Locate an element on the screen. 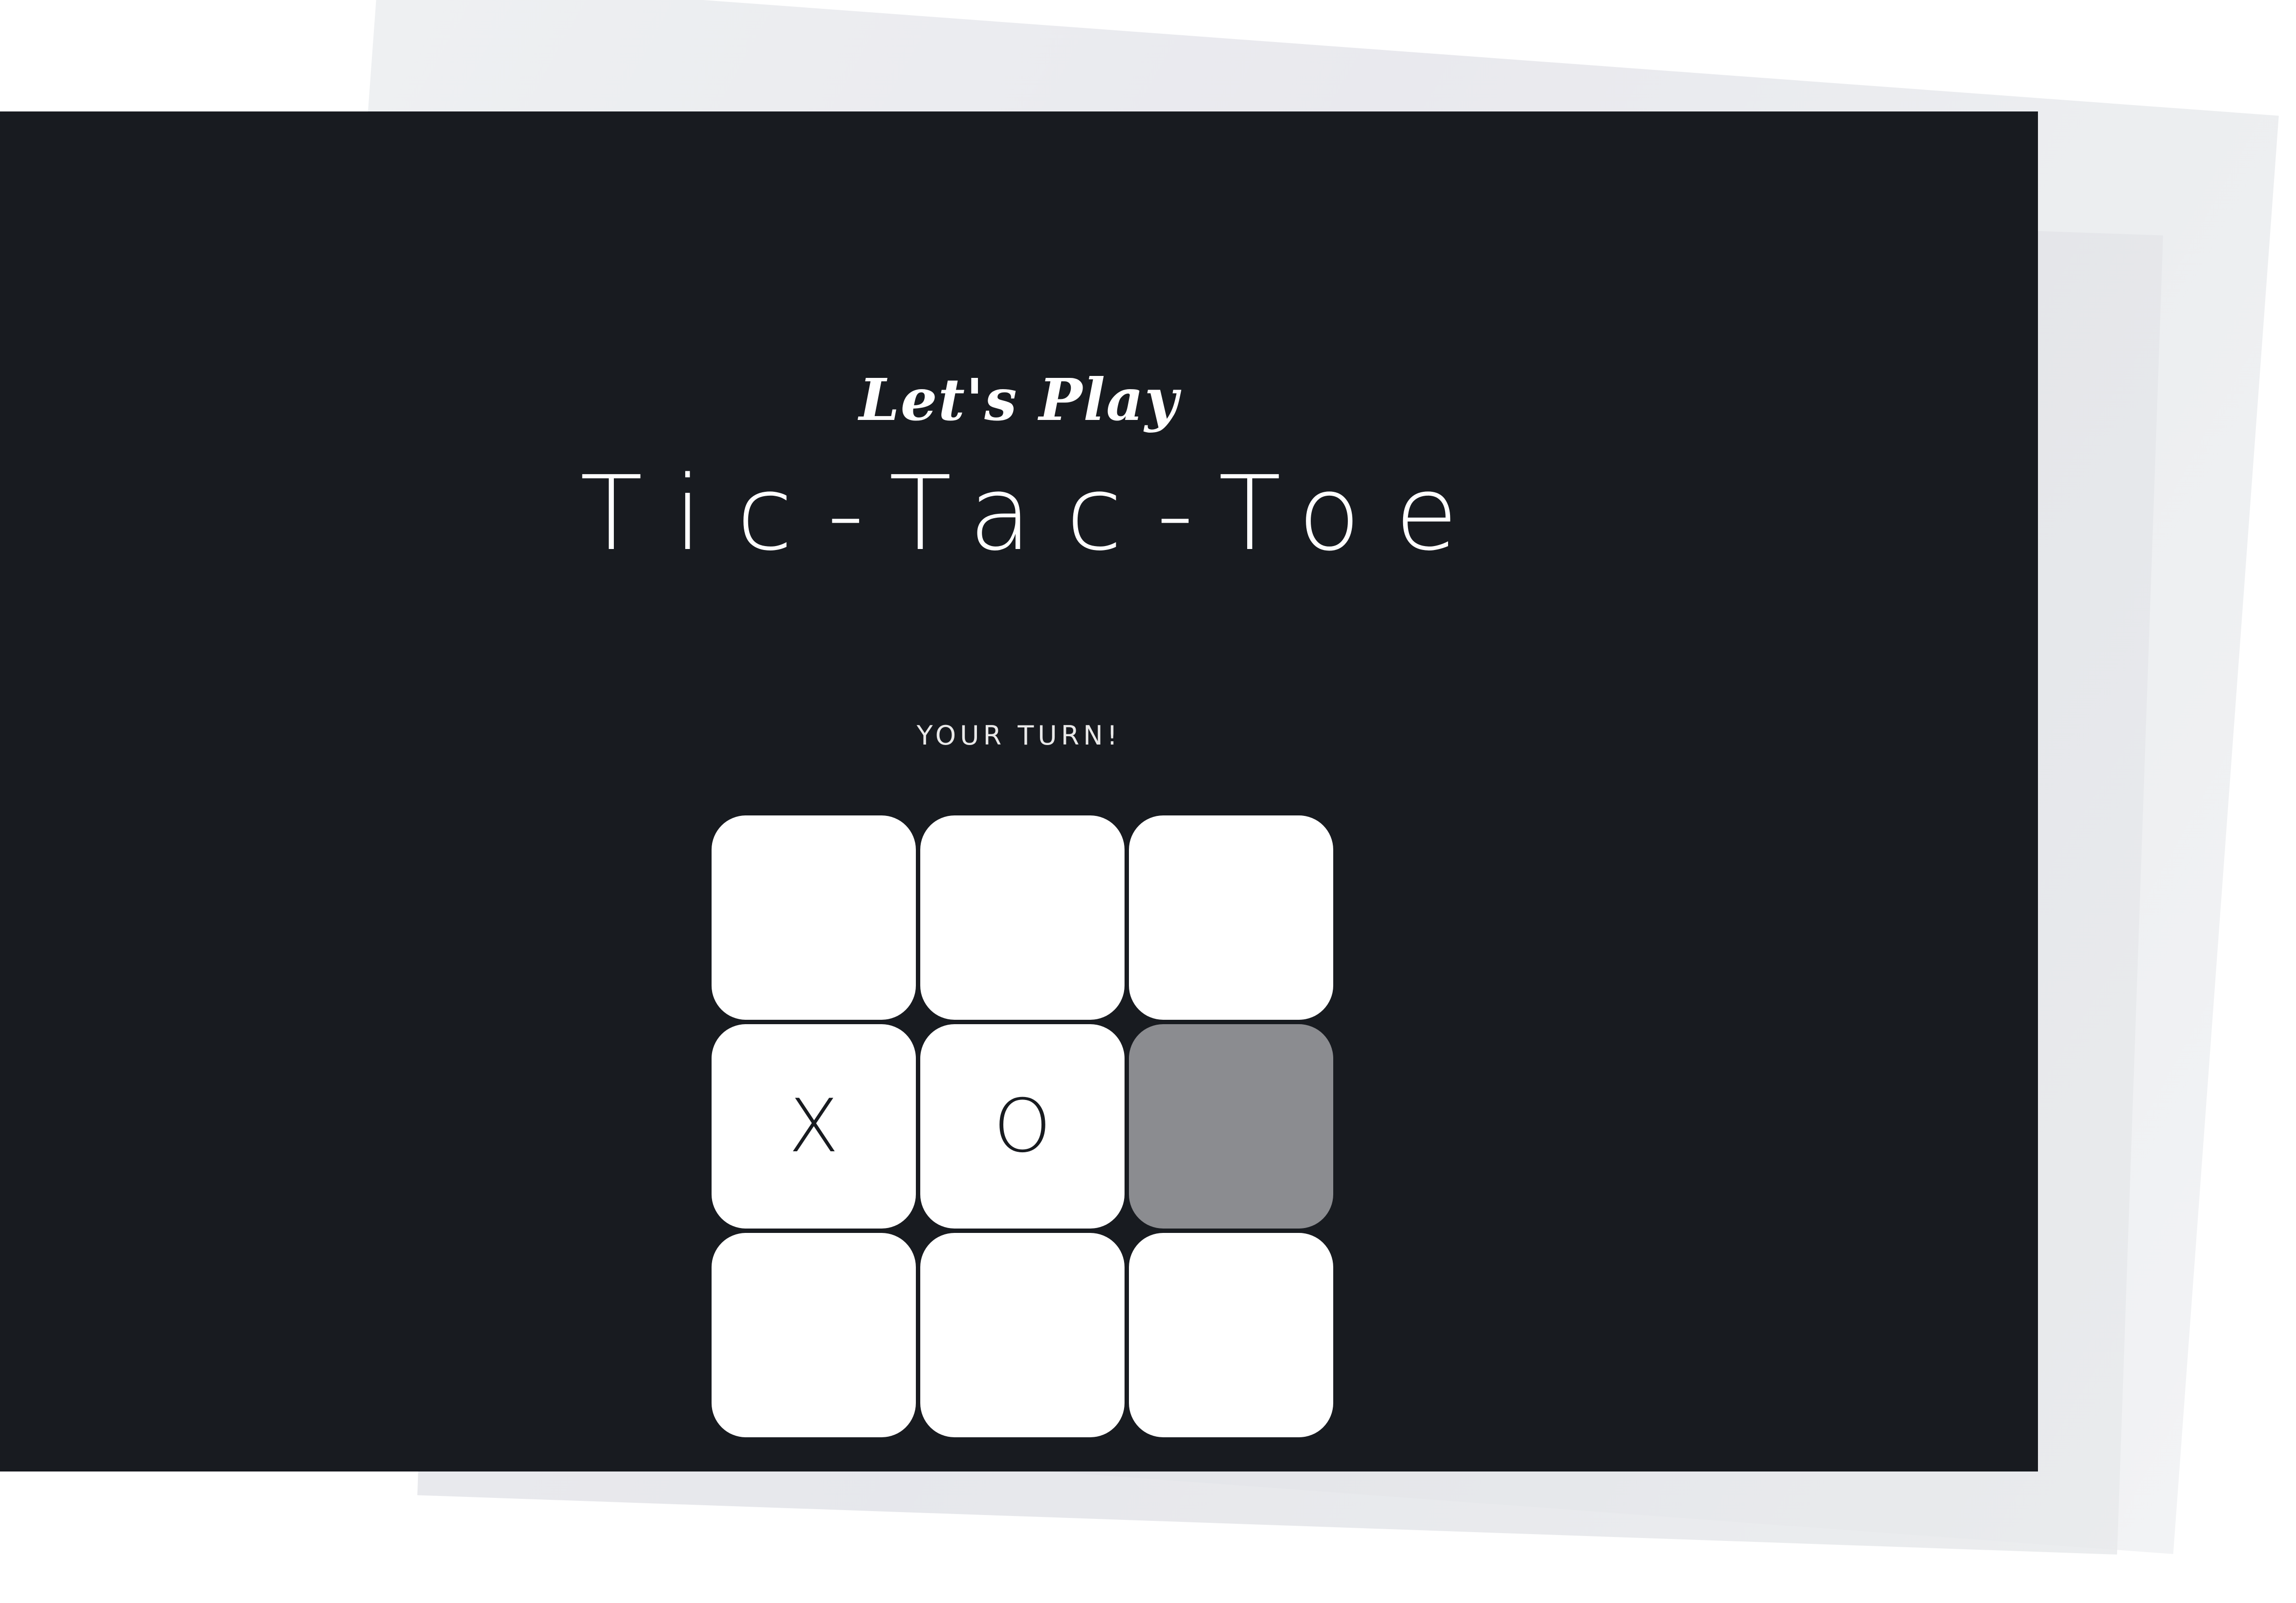 Image resolution: width=2296 pixels, height=1603 pixels. turn-status: YOUR TURN! is located at coordinates (1019, 735).